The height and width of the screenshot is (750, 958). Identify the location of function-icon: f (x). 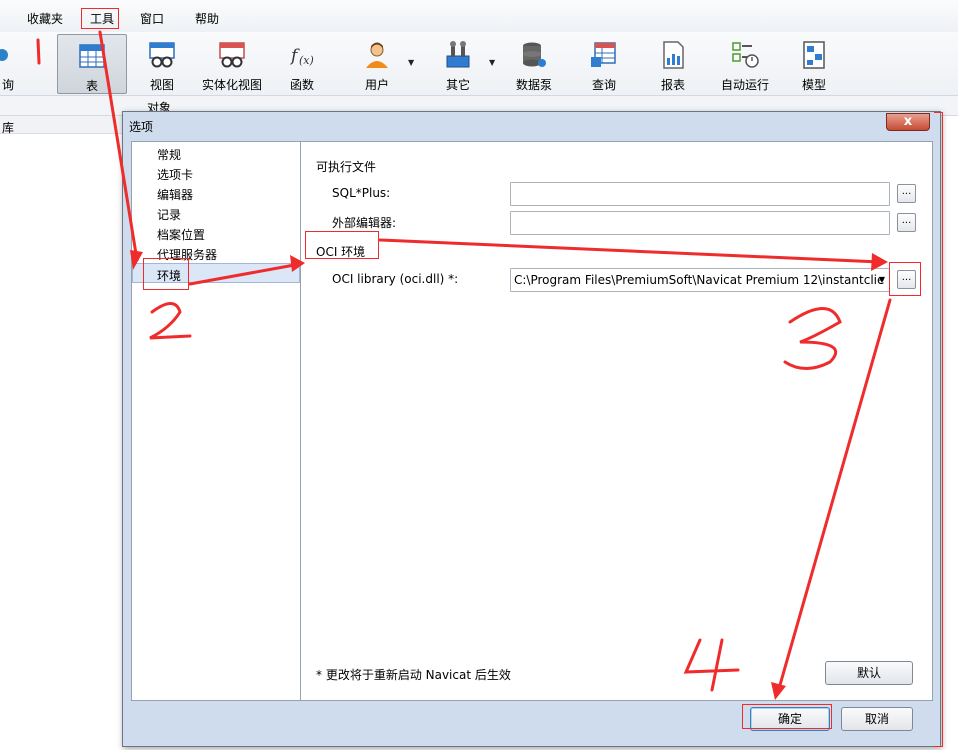
(301, 56).